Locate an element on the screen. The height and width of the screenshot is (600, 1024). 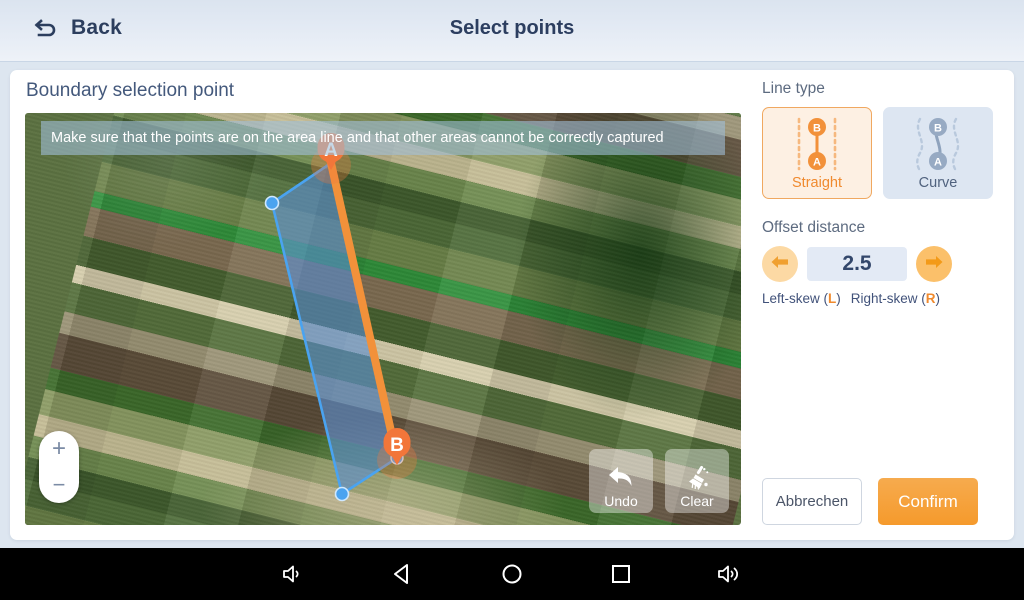
boundary-polygon is located at coordinates (334, 328).